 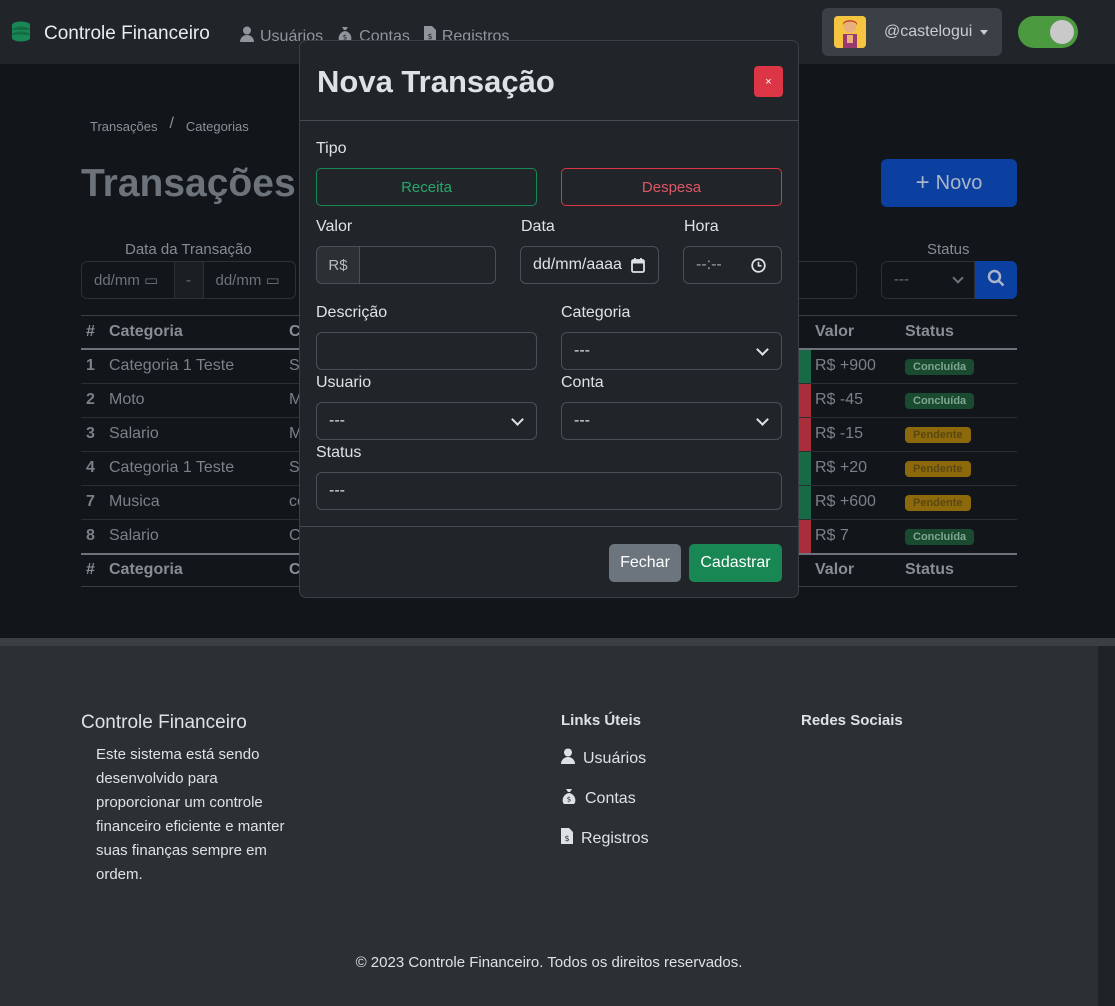 What do you see at coordinates (331, 148) in the screenshot?
I see `tipo-label: Tipo` at bounding box center [331, 148].